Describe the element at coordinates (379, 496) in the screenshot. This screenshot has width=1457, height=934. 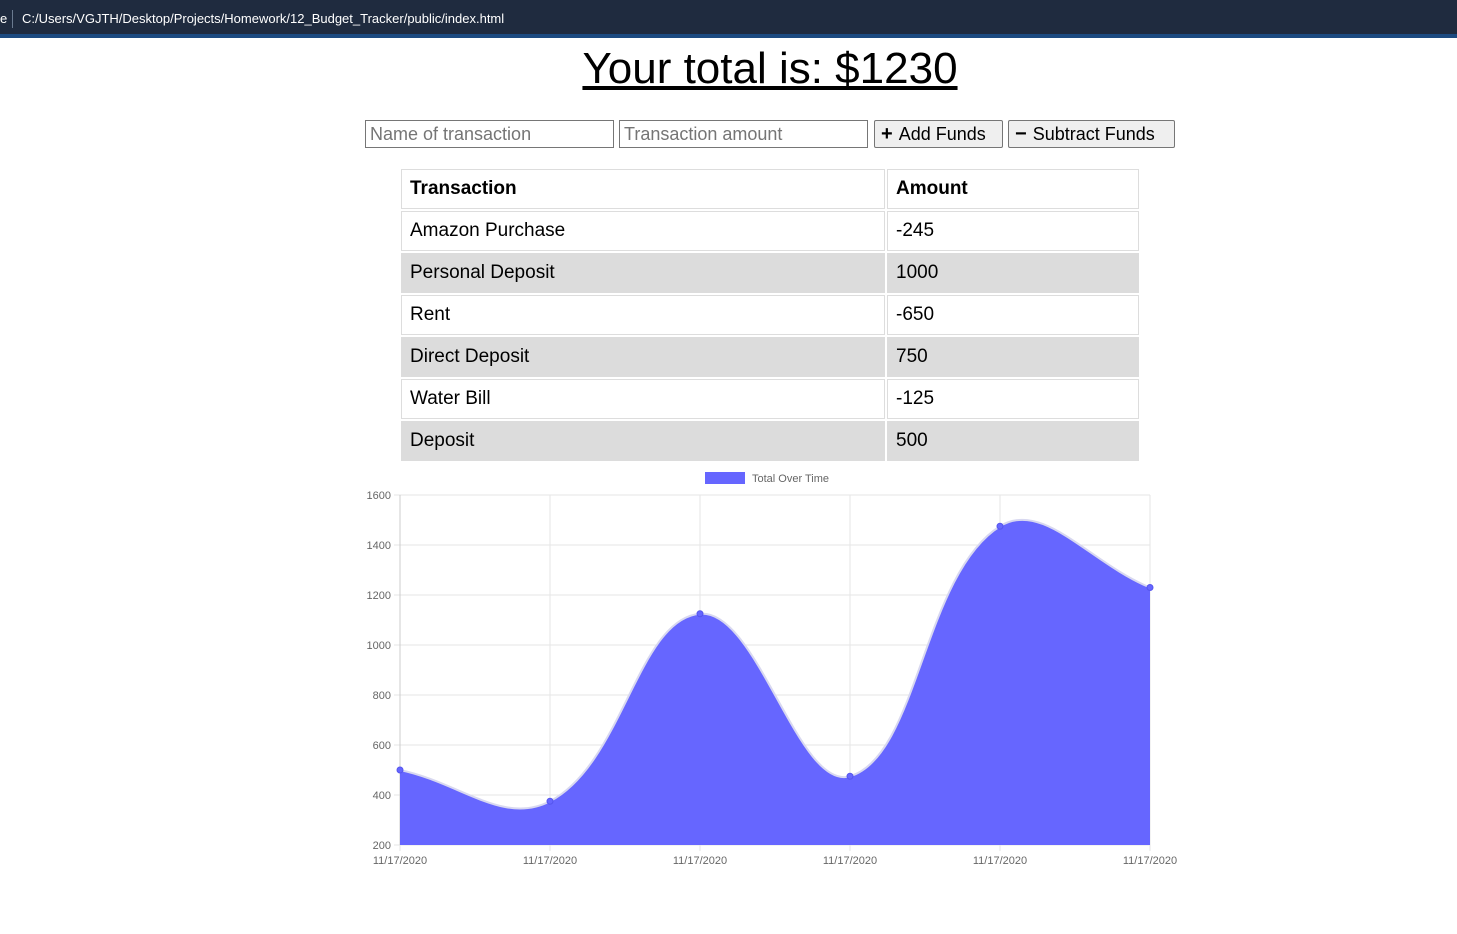
I see `y-tick-label: 1600` at that location.